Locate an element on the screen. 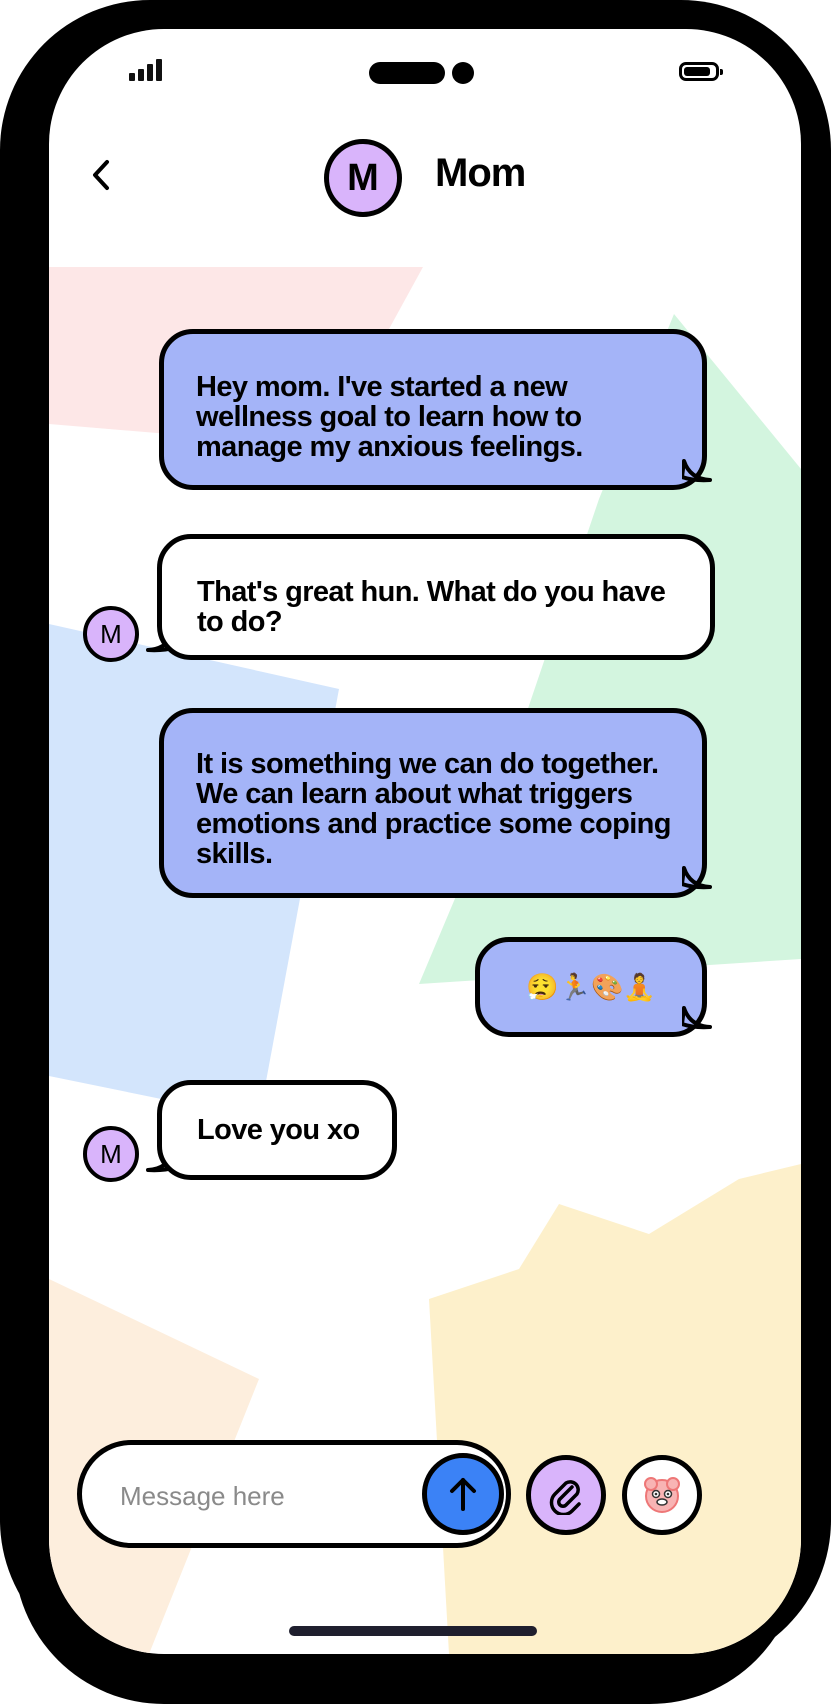 The width and height of the screenshot is (831, 1704). attach-button is located at coordinates (566, 1495).